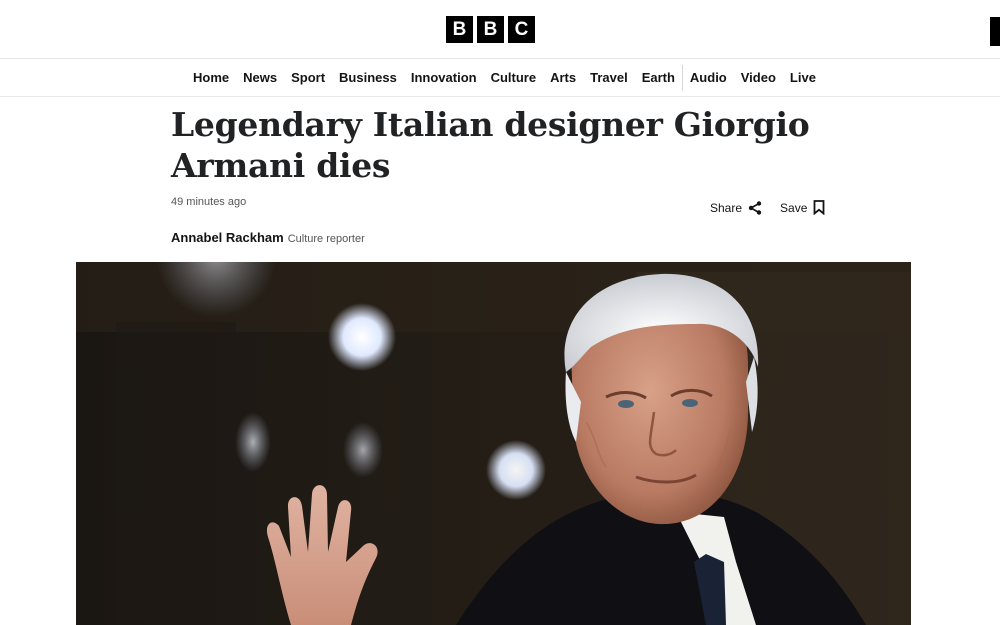  I want to click on article-actions: Share Save, so click(767, 207).